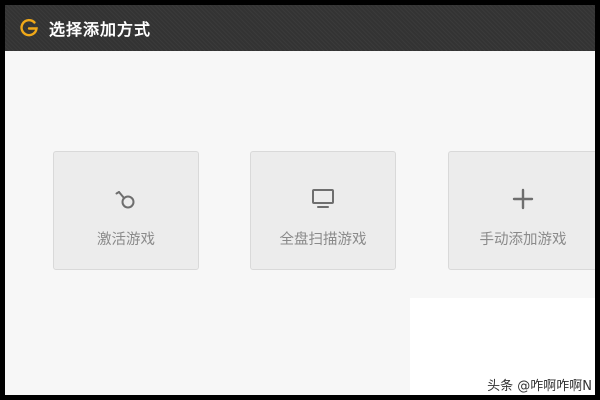  What do you see at coordinates (323, 198) in the screenshot?
I see `monitor-icon` at bounding box center [323, 198].